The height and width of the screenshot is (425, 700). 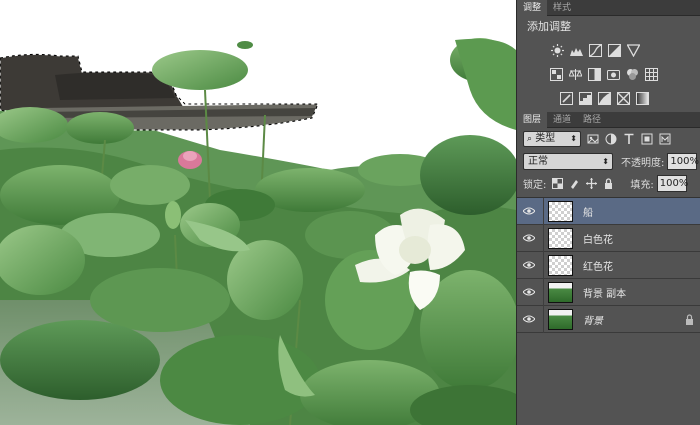 I want to click on lock-icons-group, so click(x=583, y=183).